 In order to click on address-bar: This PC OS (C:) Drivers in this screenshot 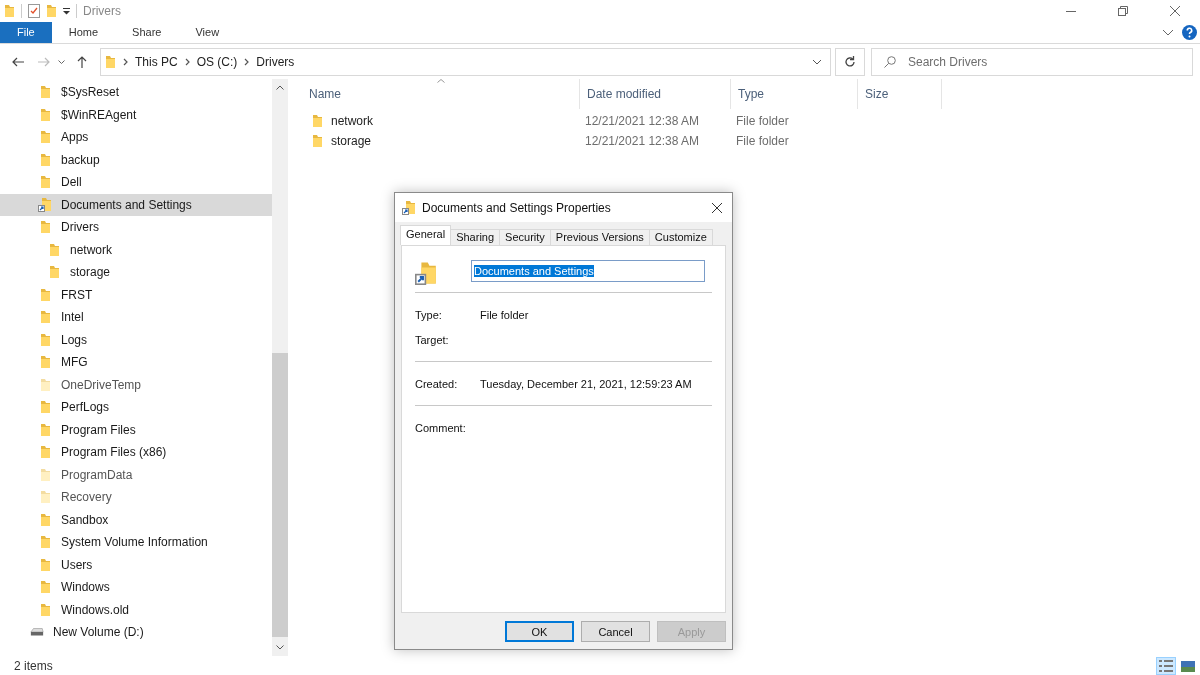, I will do `click(465, 62)`.